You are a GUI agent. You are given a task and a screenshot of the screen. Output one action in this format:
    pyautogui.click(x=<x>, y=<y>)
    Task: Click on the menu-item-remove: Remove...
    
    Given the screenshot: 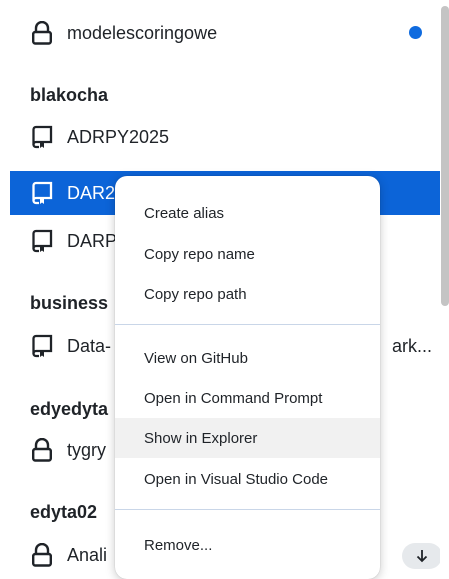 What is the action you would take?
    pyautogui.click(x=247, y=545)
    